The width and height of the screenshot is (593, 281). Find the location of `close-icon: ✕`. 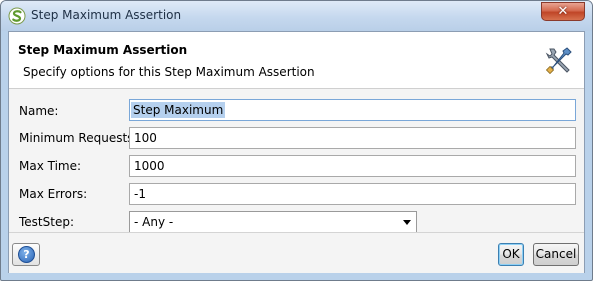

close-icon: ✕ is located at coordinates (563, 11).